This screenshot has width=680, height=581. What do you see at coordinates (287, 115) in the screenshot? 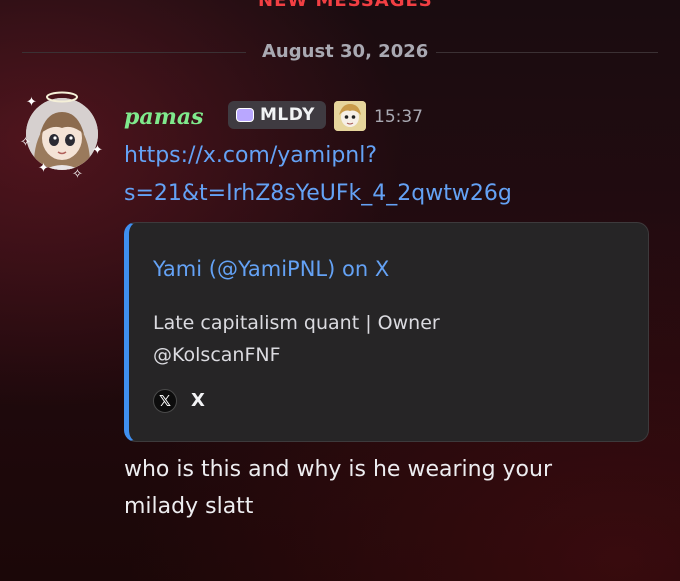
I see `server-tag-label: MLDY` at bounding box center [287, 115].